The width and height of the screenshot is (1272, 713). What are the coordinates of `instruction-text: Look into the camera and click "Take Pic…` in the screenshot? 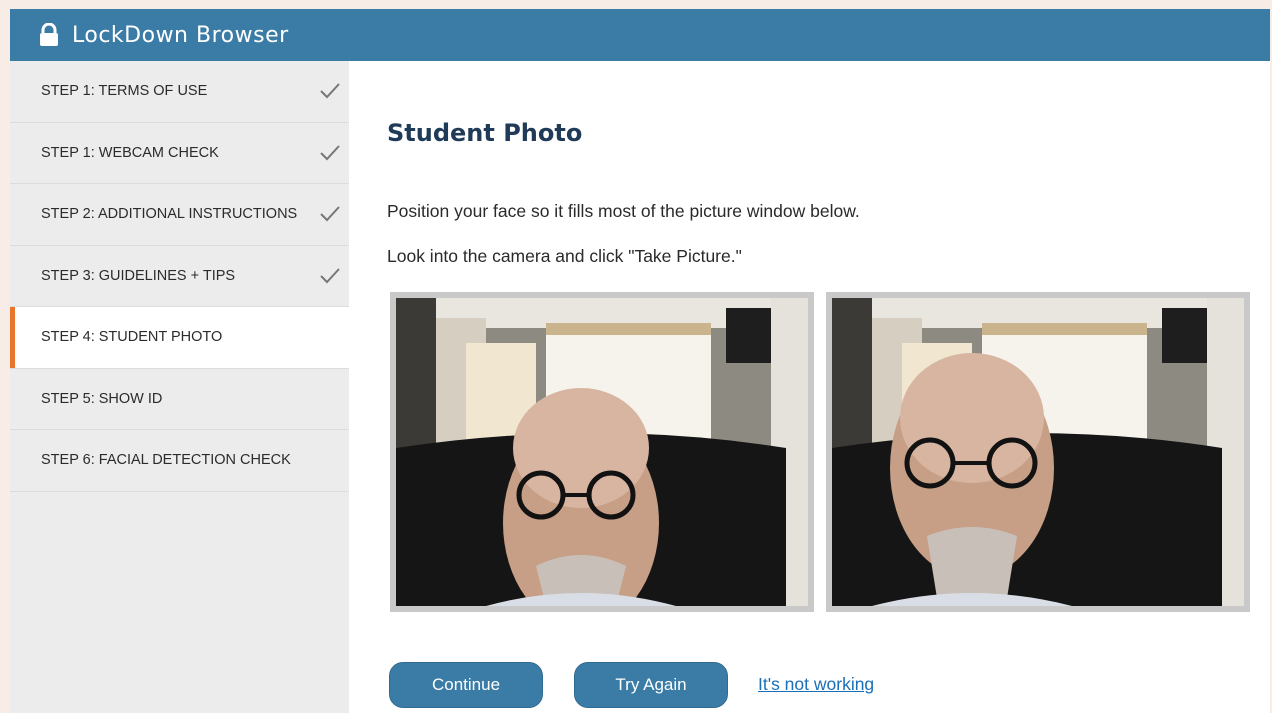 It's located at (564, 256).